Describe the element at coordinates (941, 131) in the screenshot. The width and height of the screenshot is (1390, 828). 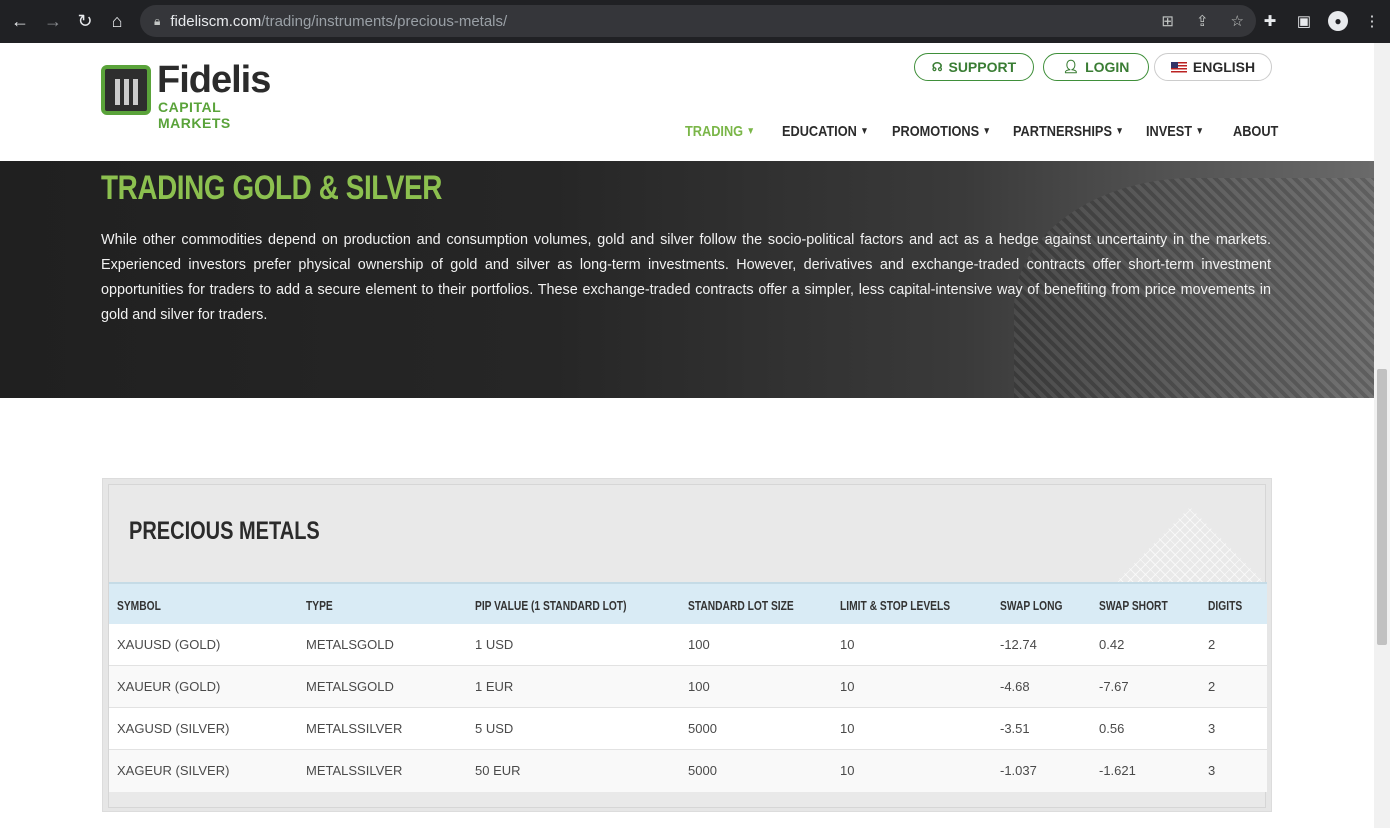
I see `nav-promotions: PROMOTIONS ▼` at that location.